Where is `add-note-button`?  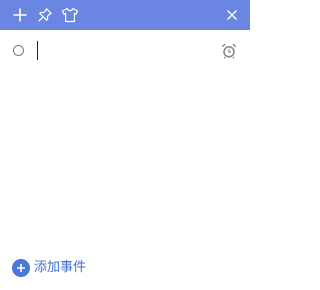 add-note-button is located at coordinates (20, 15).